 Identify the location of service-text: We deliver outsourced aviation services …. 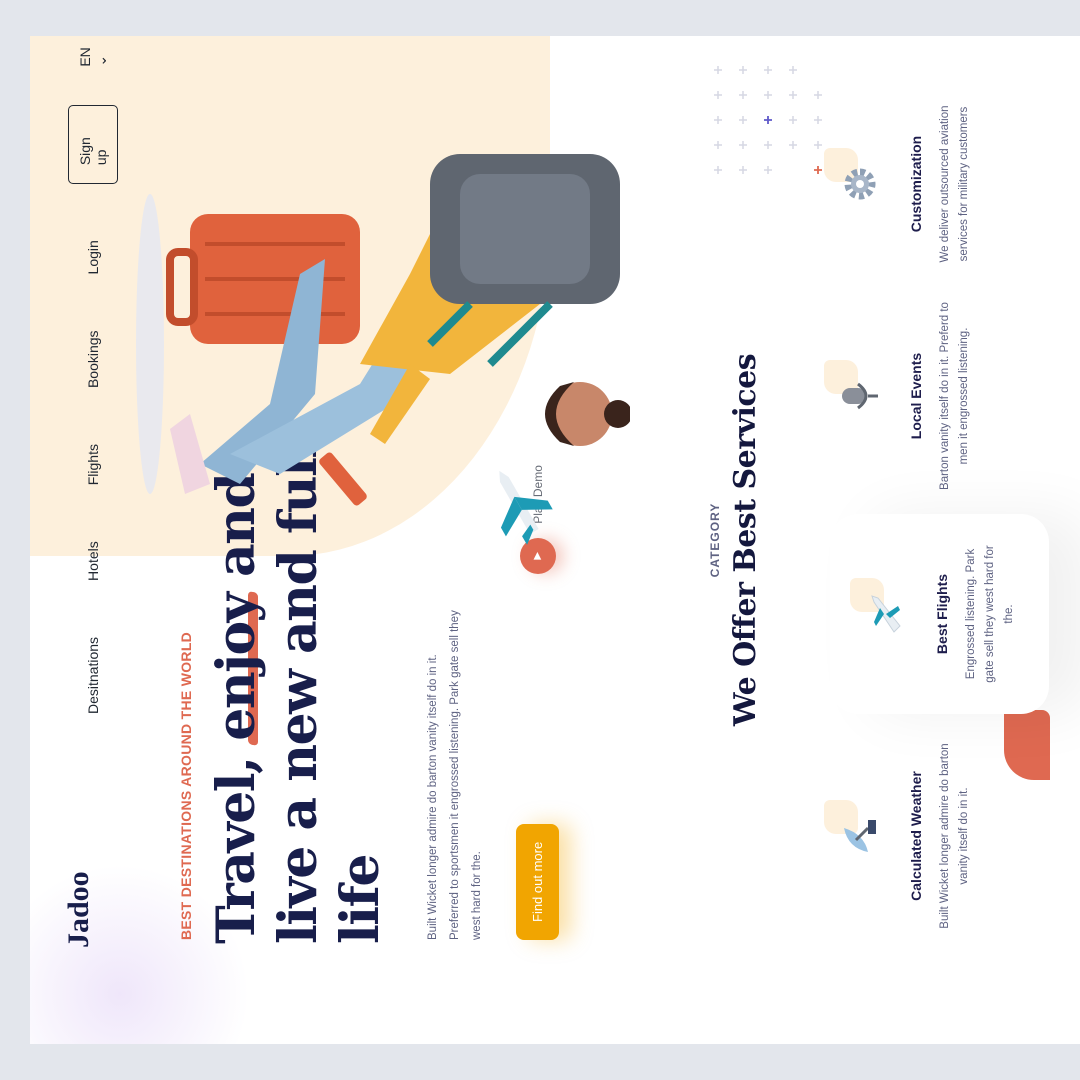
(954, 184).